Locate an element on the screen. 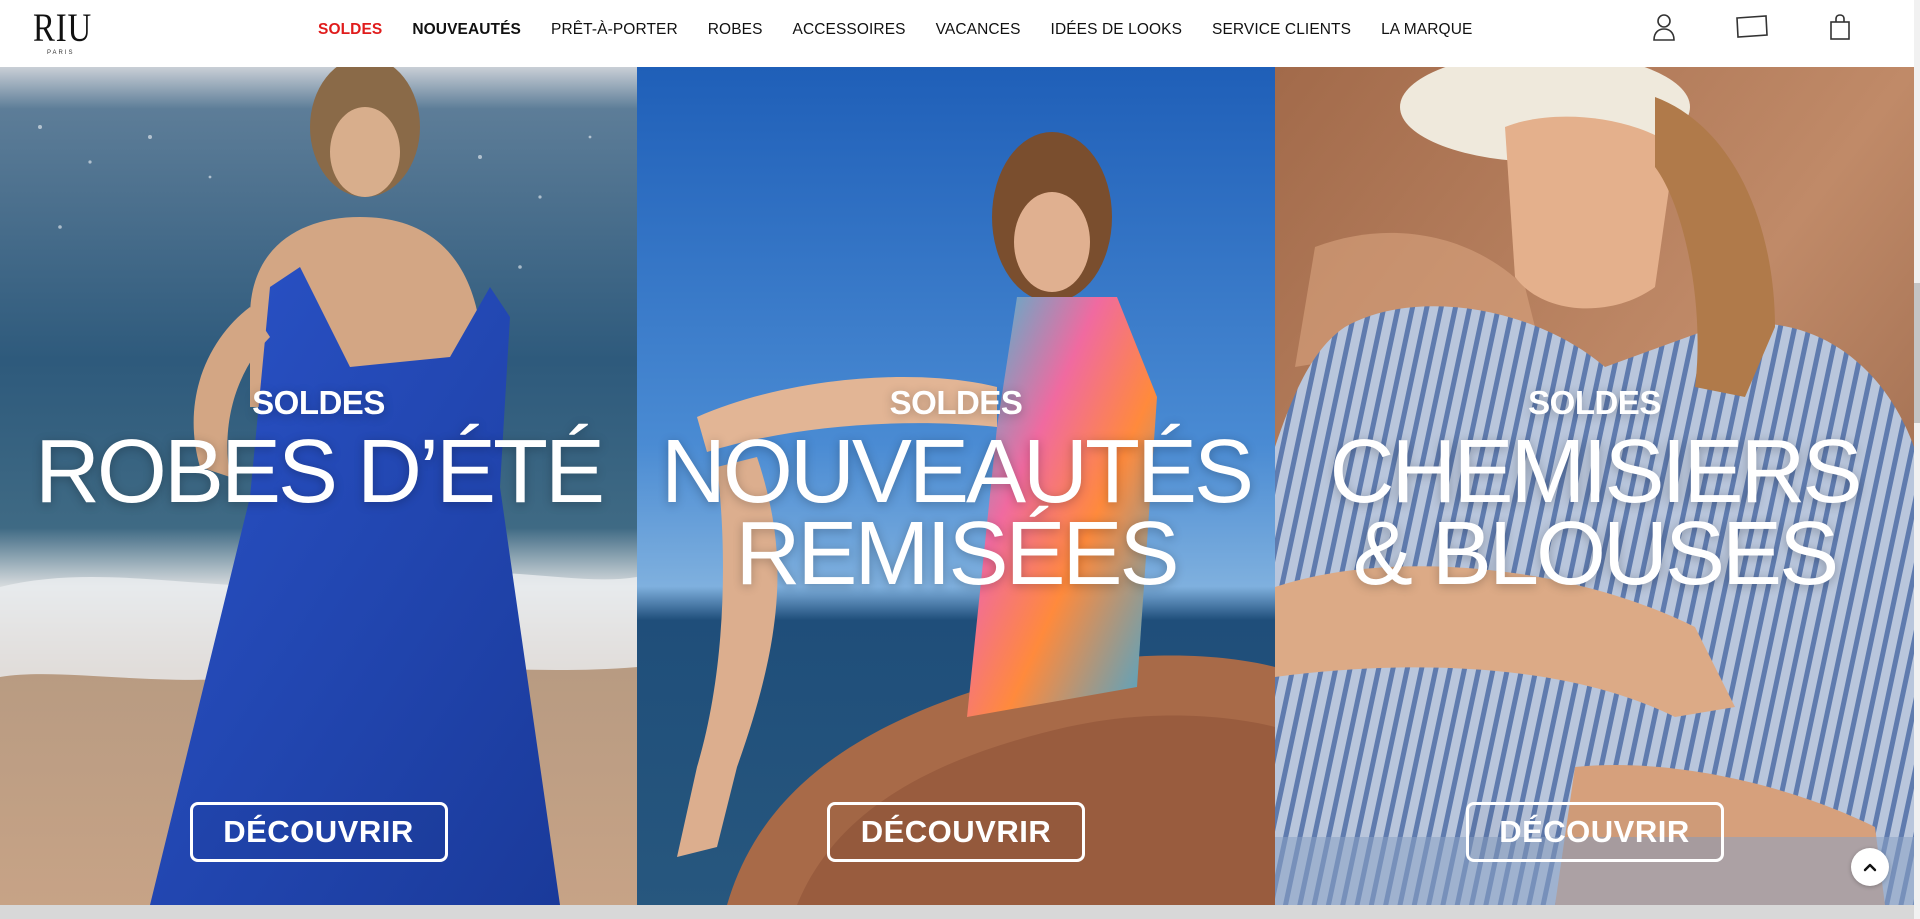  nav-item-robes: ROBES is located at coordinates (735, 30).